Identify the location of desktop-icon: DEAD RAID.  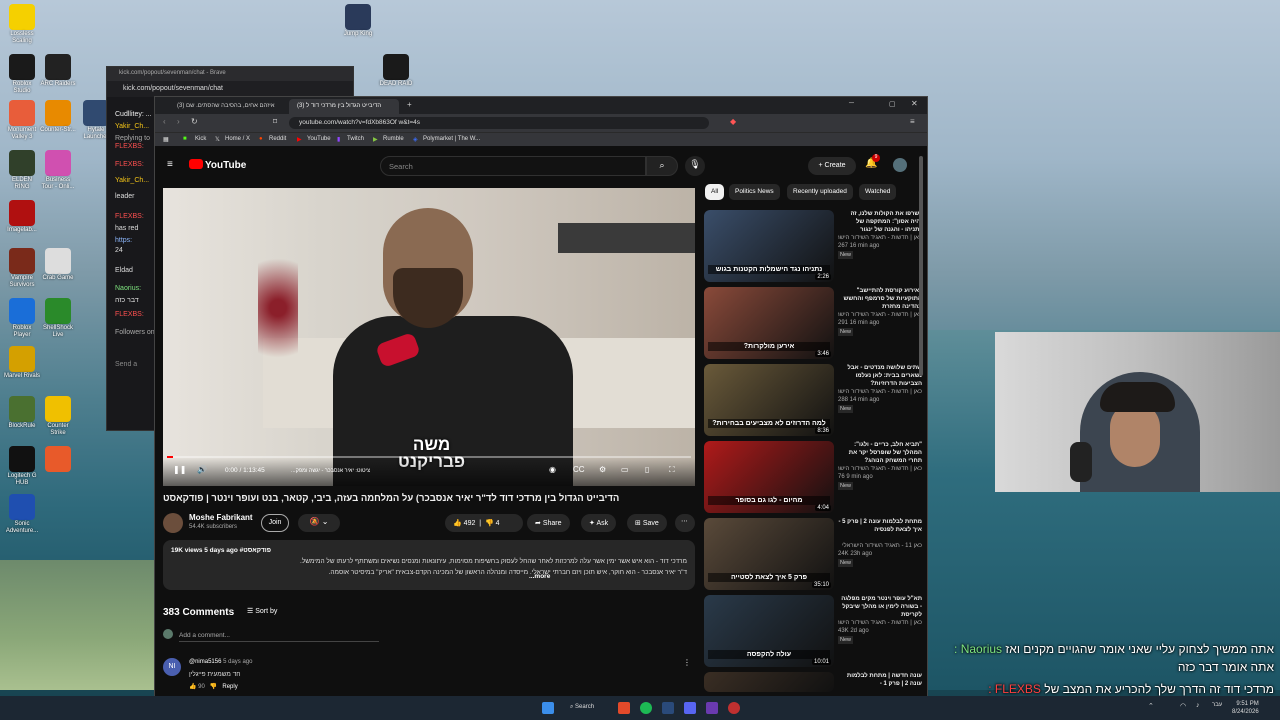
(396, 71).